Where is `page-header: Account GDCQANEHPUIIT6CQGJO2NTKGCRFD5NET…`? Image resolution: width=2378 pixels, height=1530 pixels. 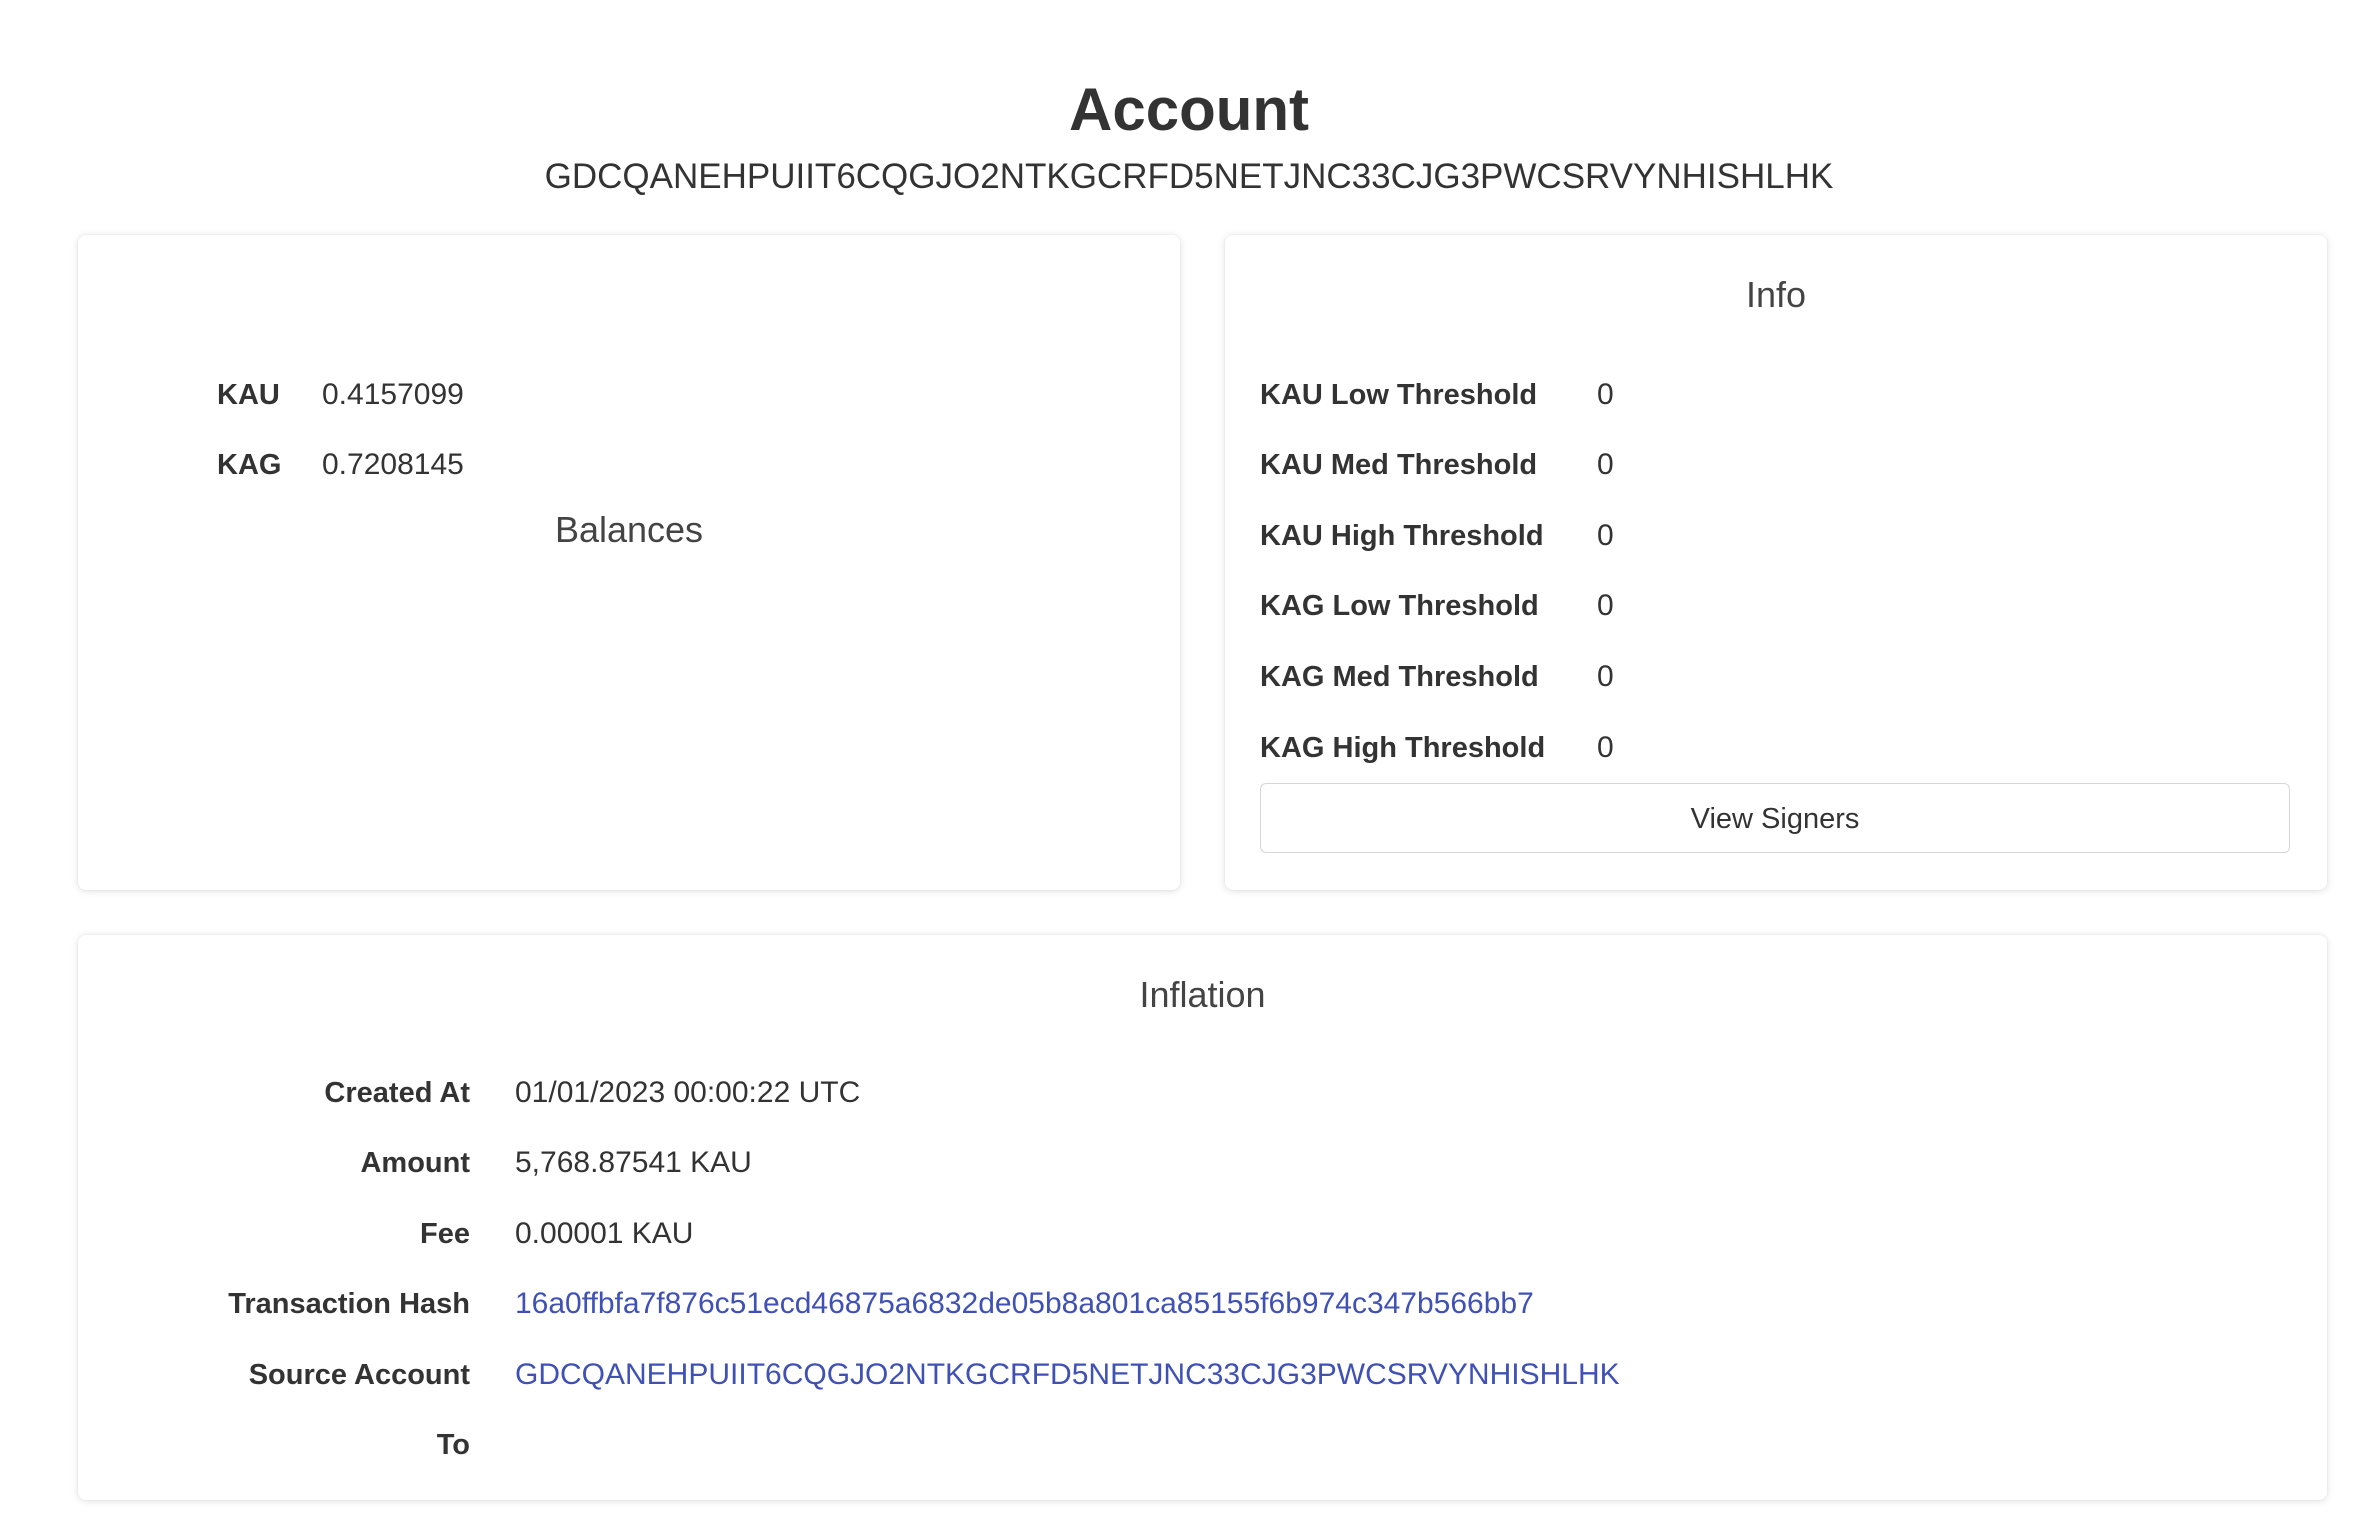
page-header: Account GDCQANEHPUIIT6CQGJO2NTKGCRFD5NET… is located at coordinates (1189, 136).